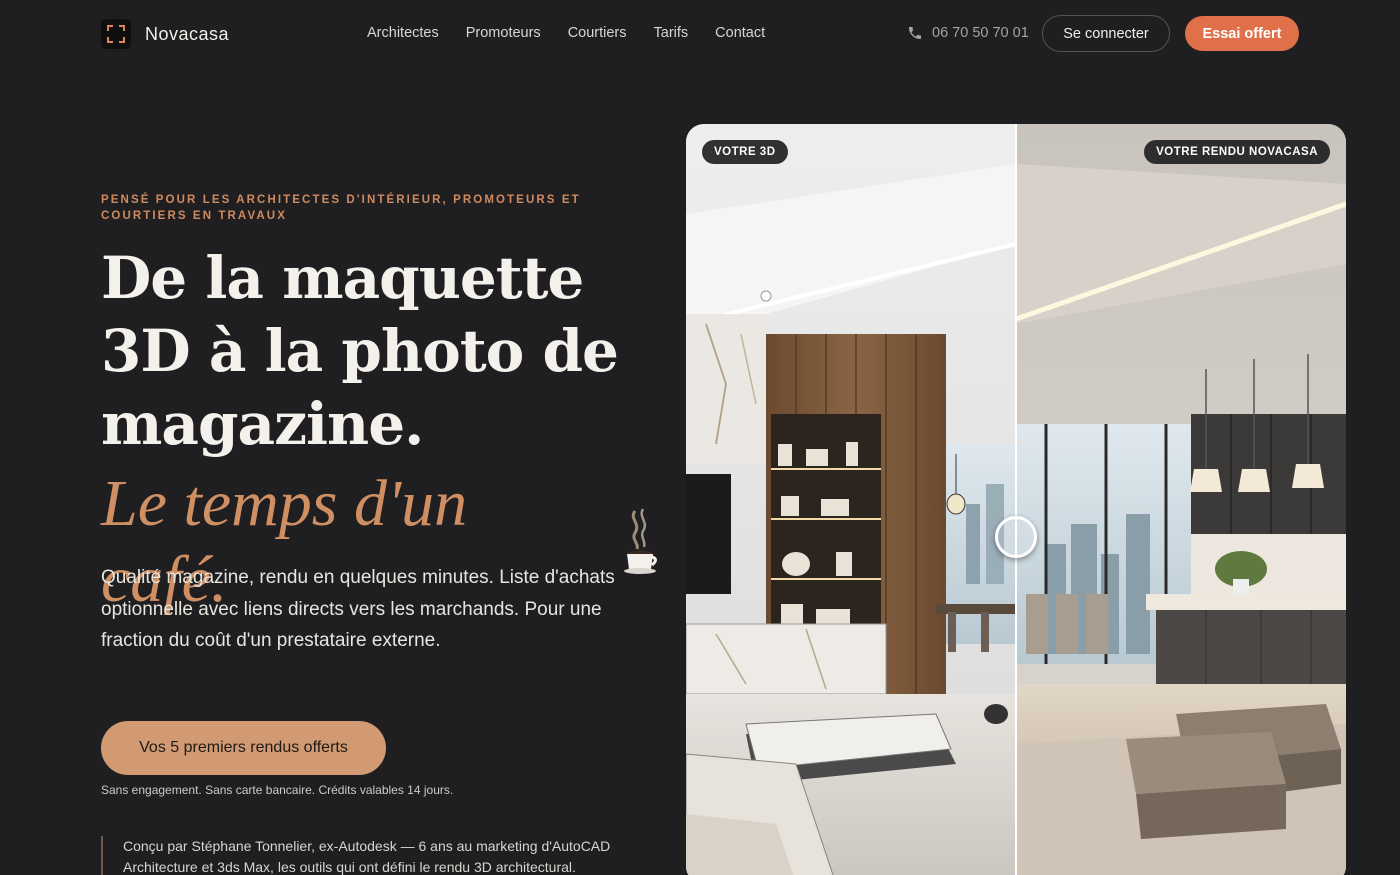 This screenshot has height=875, width=1400. Describe the element at coordinates (187, 33) in the screenshot. I see `brand-name: Novacasa` at that location.